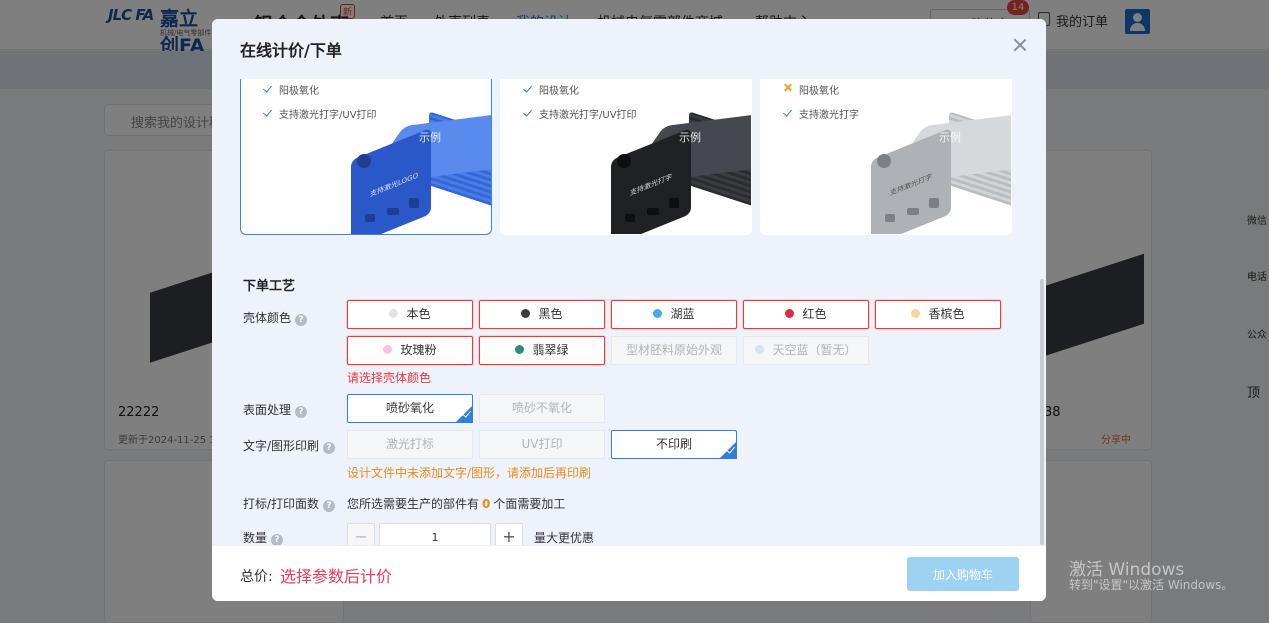 Image resolution: width=1269 pixels, height=623 pixels. What do you see at coordinates (289, 503) in the screenshot?
I see `faces-label: 打标/打印面数?` at bounding box center [289, 503].